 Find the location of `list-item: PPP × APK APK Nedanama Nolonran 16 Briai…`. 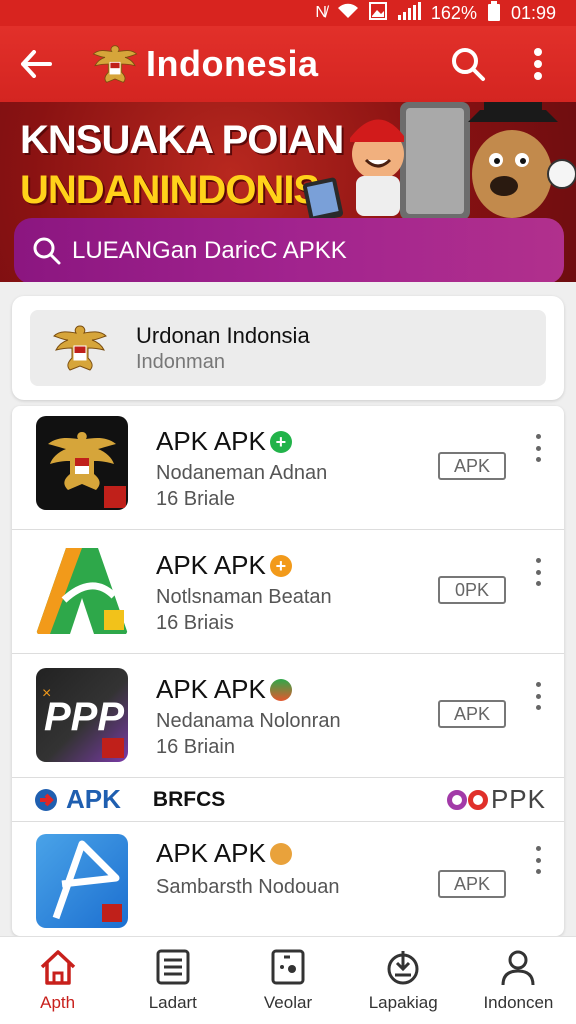

list-item: PPP × APK APK Nedanama Nolonran 16 Briai… is located at coordinates (288, 716).